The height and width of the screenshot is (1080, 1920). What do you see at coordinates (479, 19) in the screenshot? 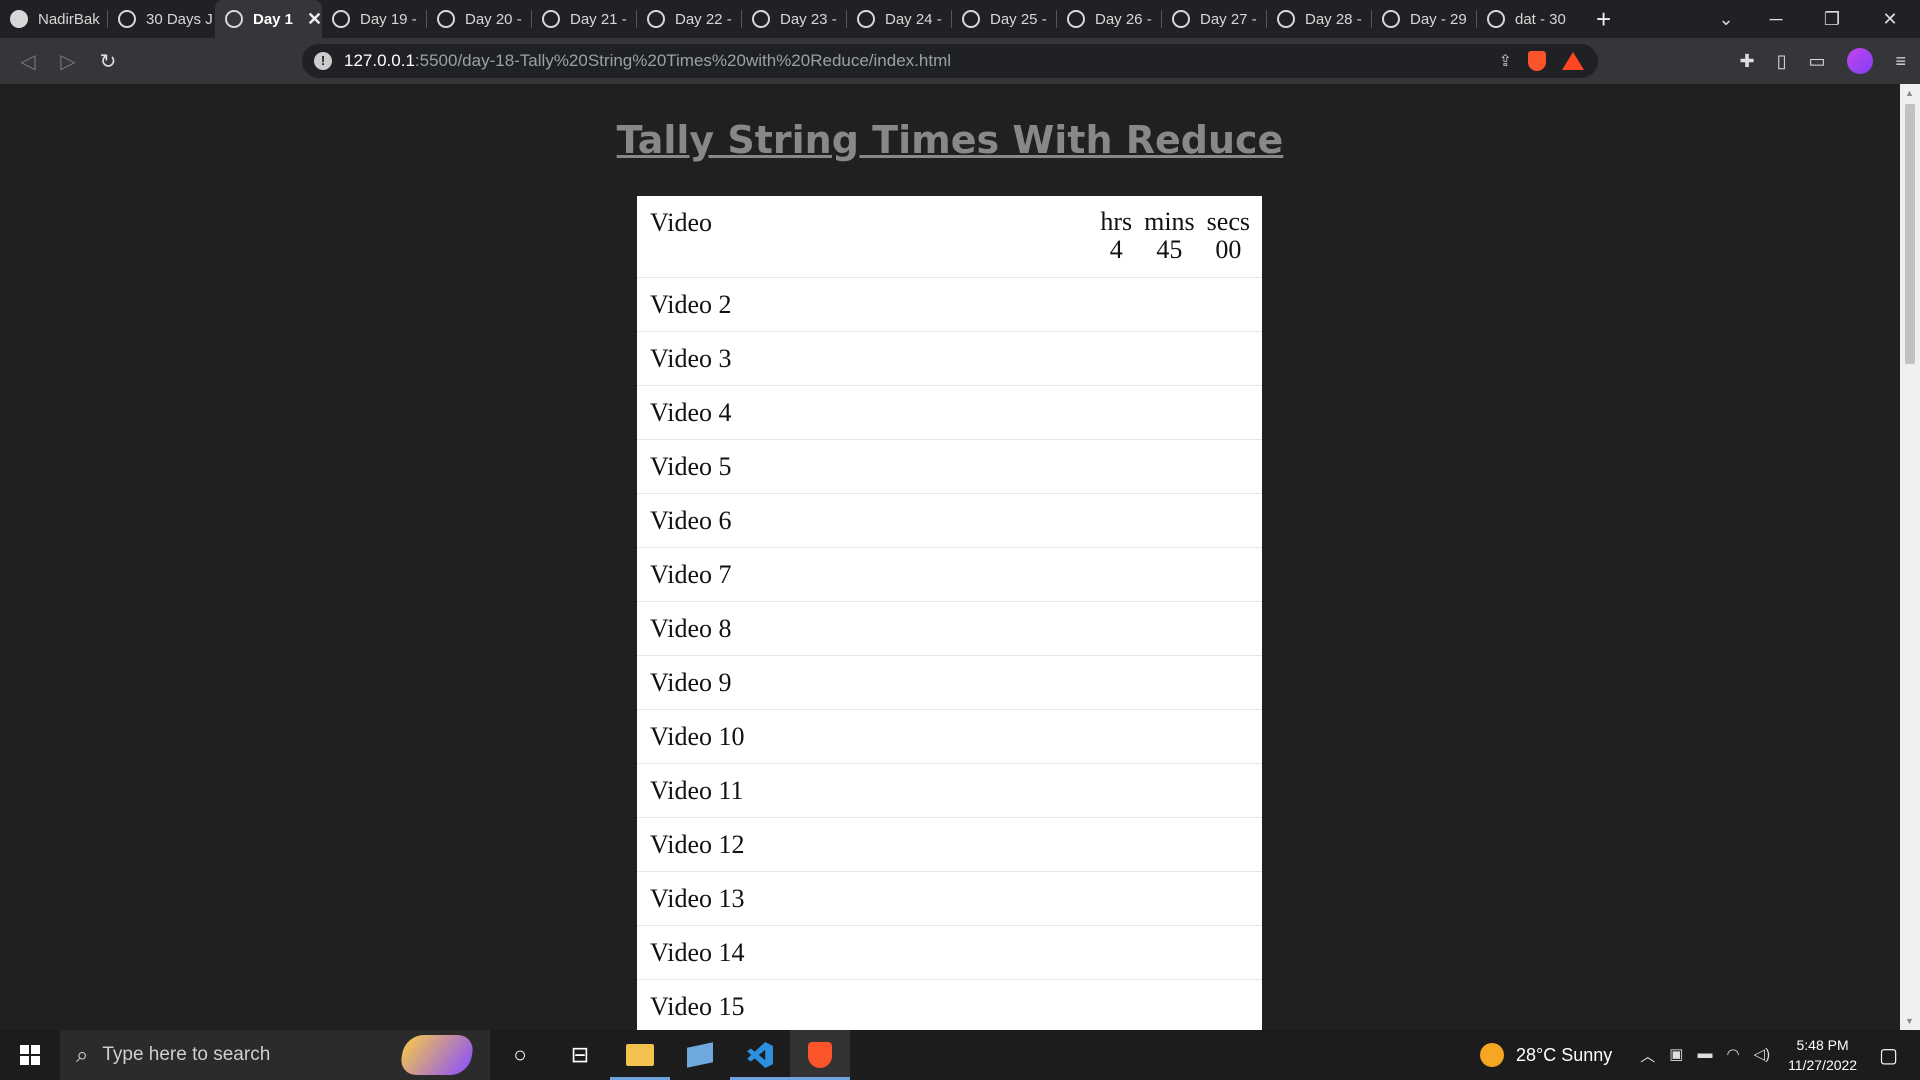
I see `tab-day-20: Day 20 -` at bounding box center [479, 19].